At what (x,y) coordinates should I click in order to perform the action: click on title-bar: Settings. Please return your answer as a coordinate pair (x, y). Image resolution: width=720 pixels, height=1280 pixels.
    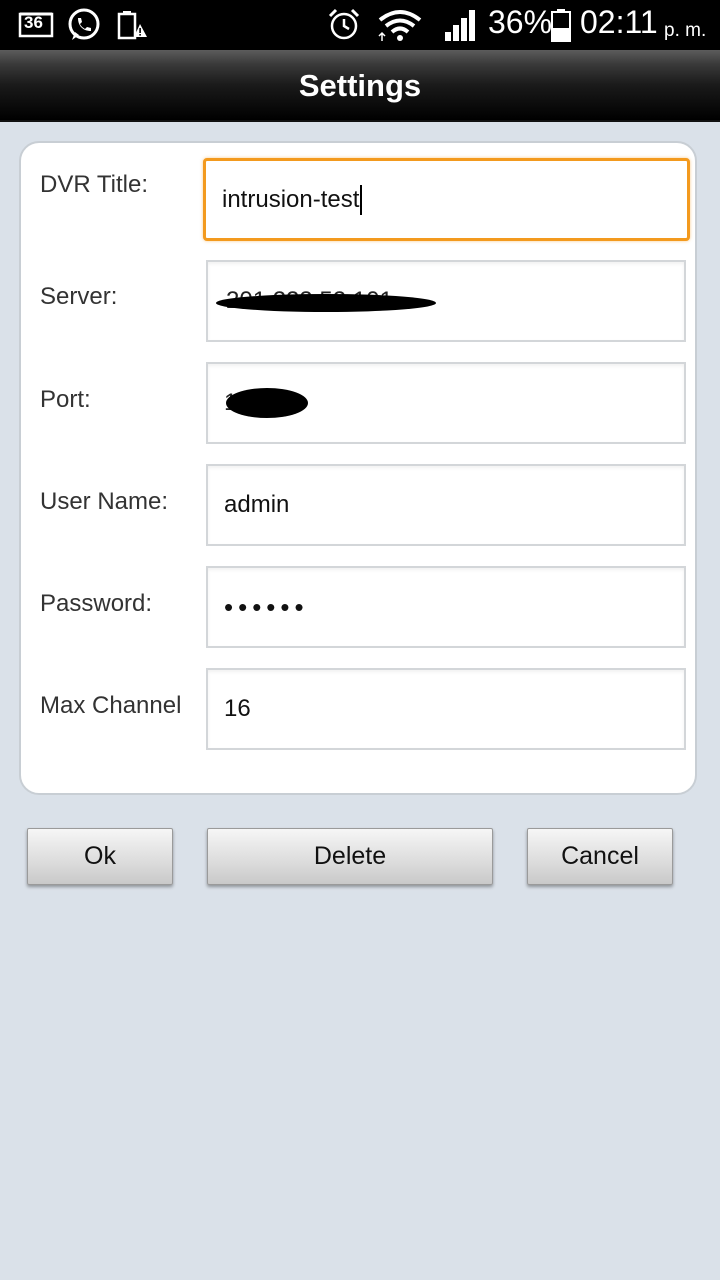
    Looking at the image, I should click on (360, 86).